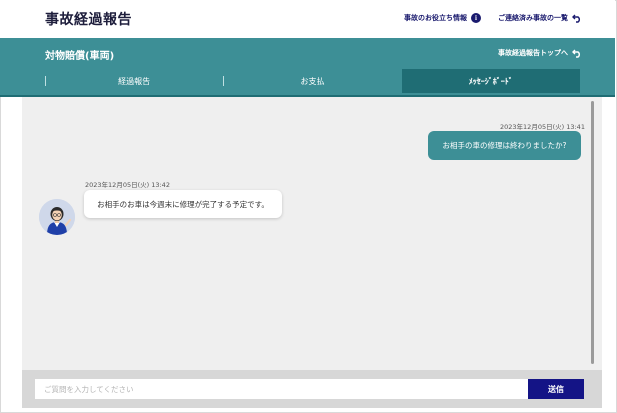 The image size is (617, 413). Describe the element at coordinates (183, 204) in the screenshot. I see `agent-message-bubble: お相手のお車は今週末に修理が完了する予定です。` at that location.